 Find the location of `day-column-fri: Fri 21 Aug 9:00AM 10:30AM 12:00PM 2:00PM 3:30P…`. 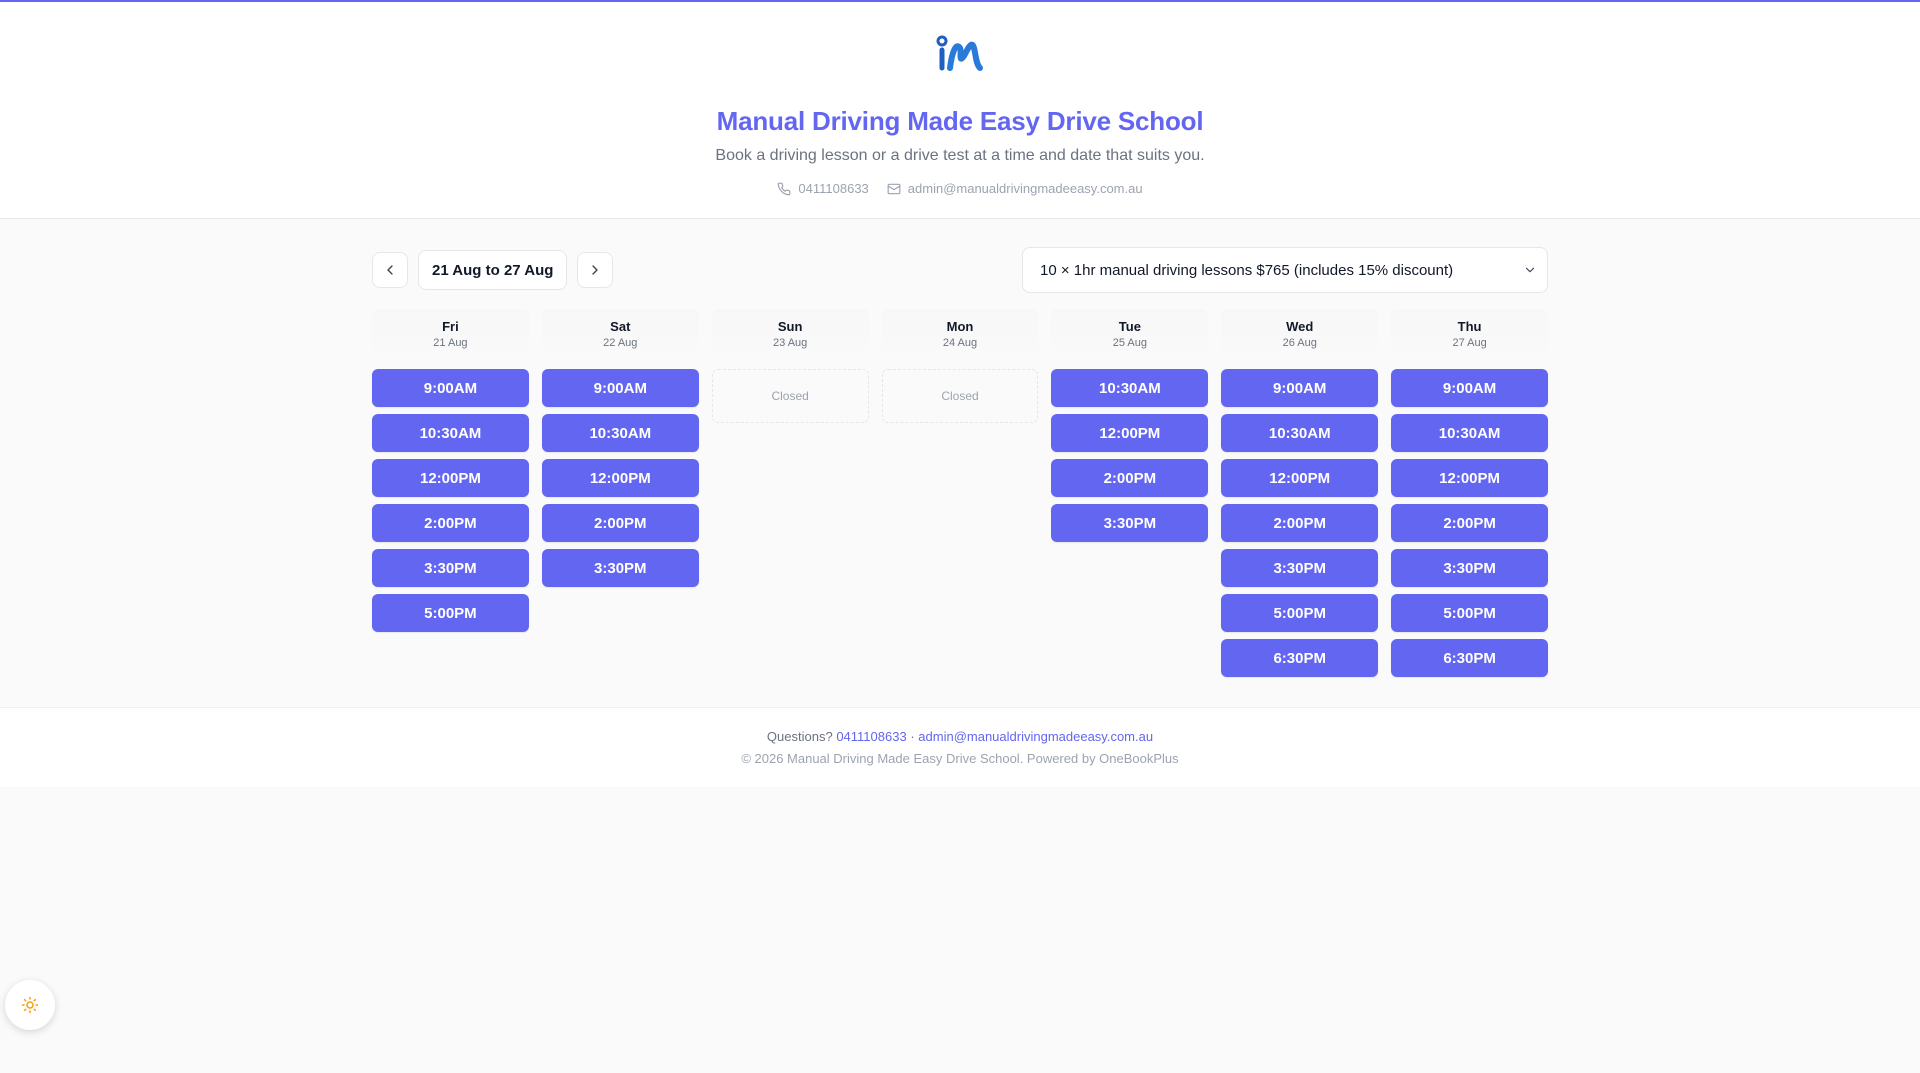

day-column-fri: Fri 21 Aug 9:00AM 10:30AM 12:00PM 2:00PM 3:30P… is located at coordinates (450, 493).